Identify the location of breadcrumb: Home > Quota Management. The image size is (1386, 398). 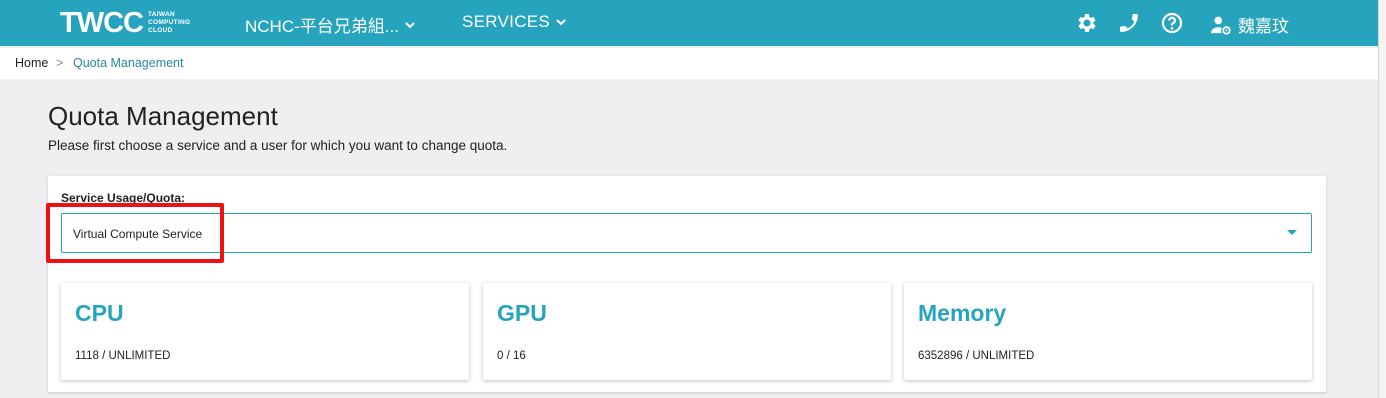
(689, 63).